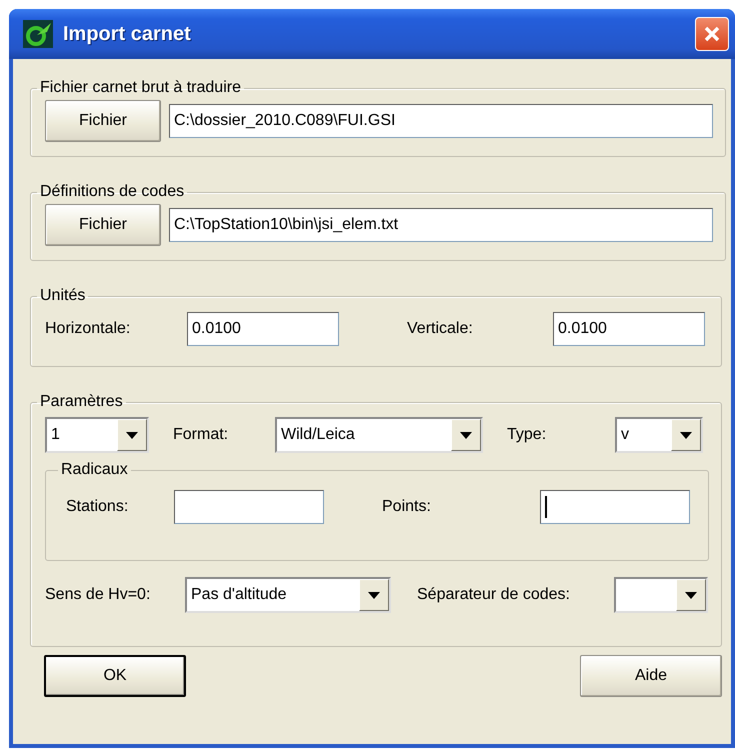 Image resolution: width=735 pixels, height=750 pixels. Describe the element at coordinates (98, 507) in the screenshot. I see `field-label: Stations:` at that location.